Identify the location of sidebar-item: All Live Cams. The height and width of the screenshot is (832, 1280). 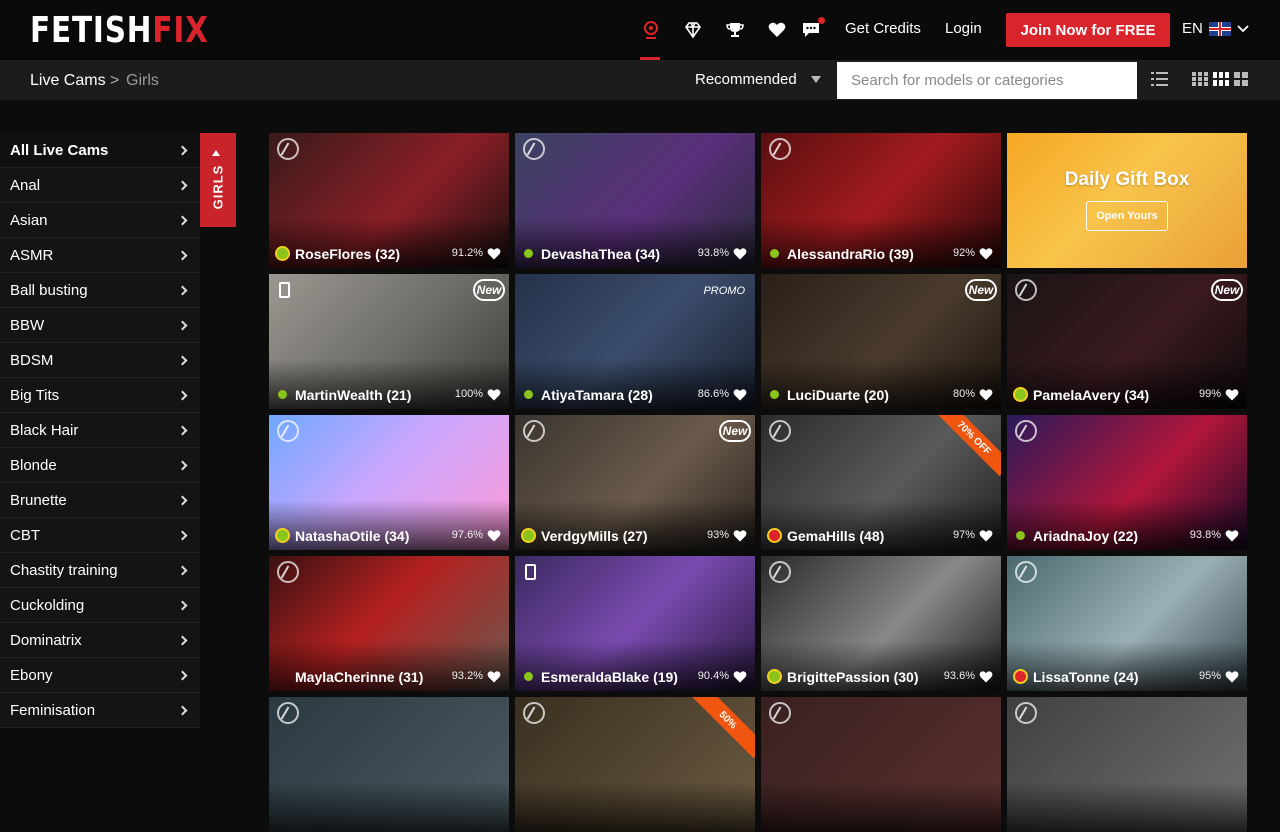
(100, 150).